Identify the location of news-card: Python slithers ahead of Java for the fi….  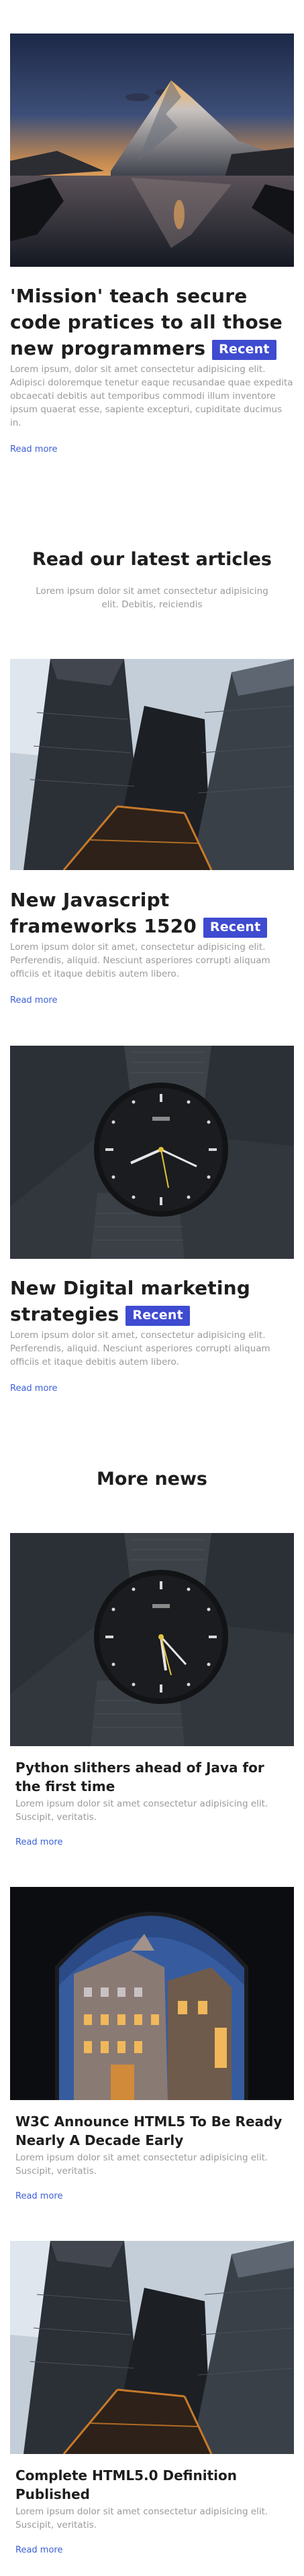
(152, 1690).